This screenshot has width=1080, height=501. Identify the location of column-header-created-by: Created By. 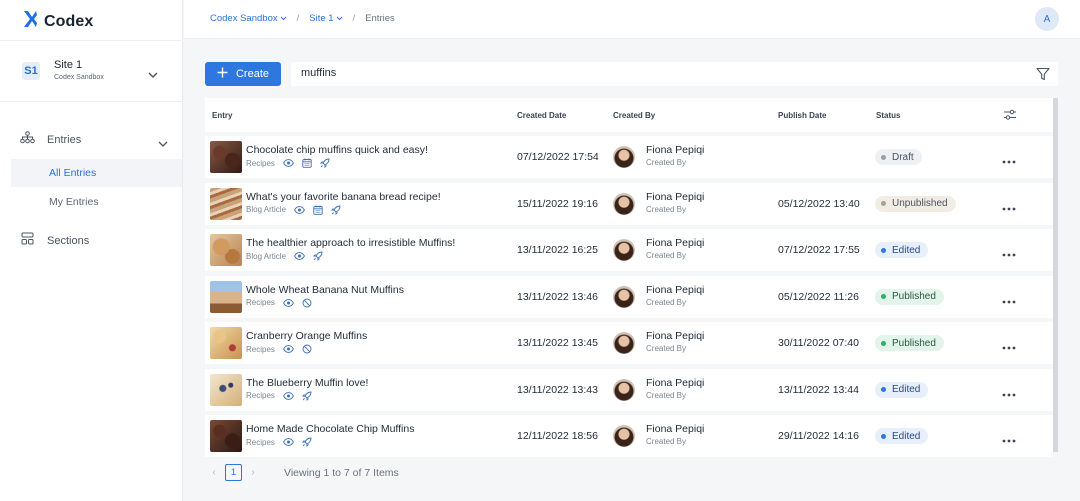
(634, 115).